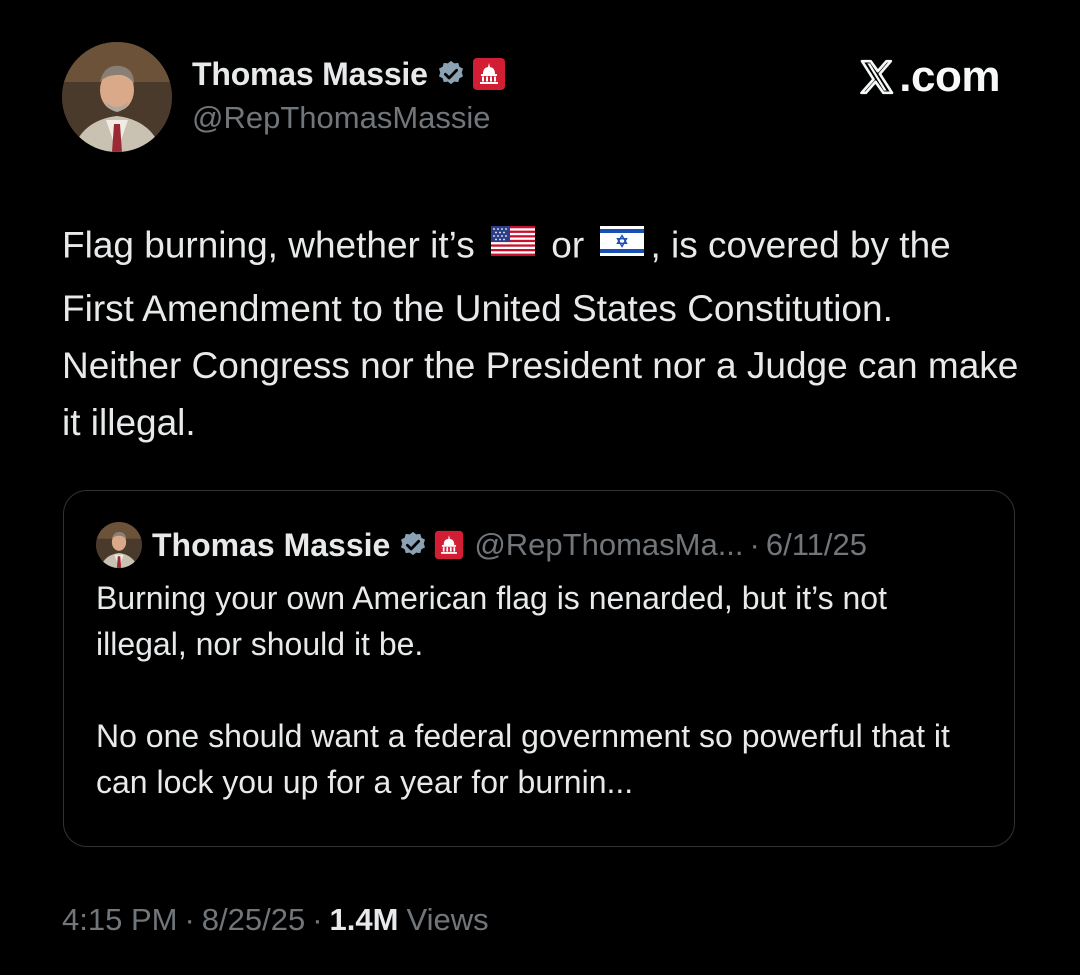 The width and height of the screenshot is (1080, 975). What do you see at coordinates (568, 245) in the screenshot?
I see `tweet-text-part2: or` at bounding box center [568, 245].